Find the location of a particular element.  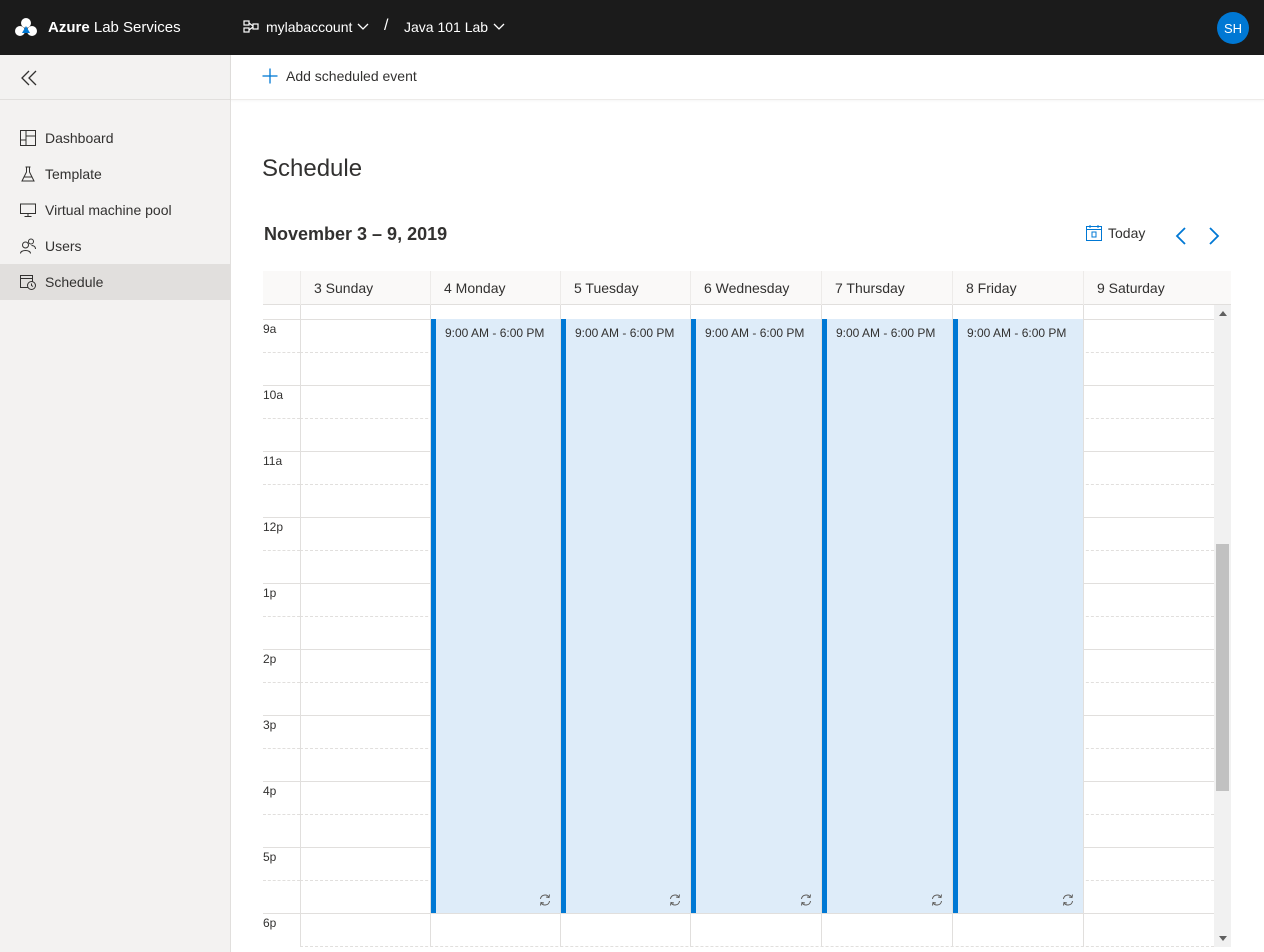

lab-account-selector: mylabaccount is located at coordinates (306, 27).